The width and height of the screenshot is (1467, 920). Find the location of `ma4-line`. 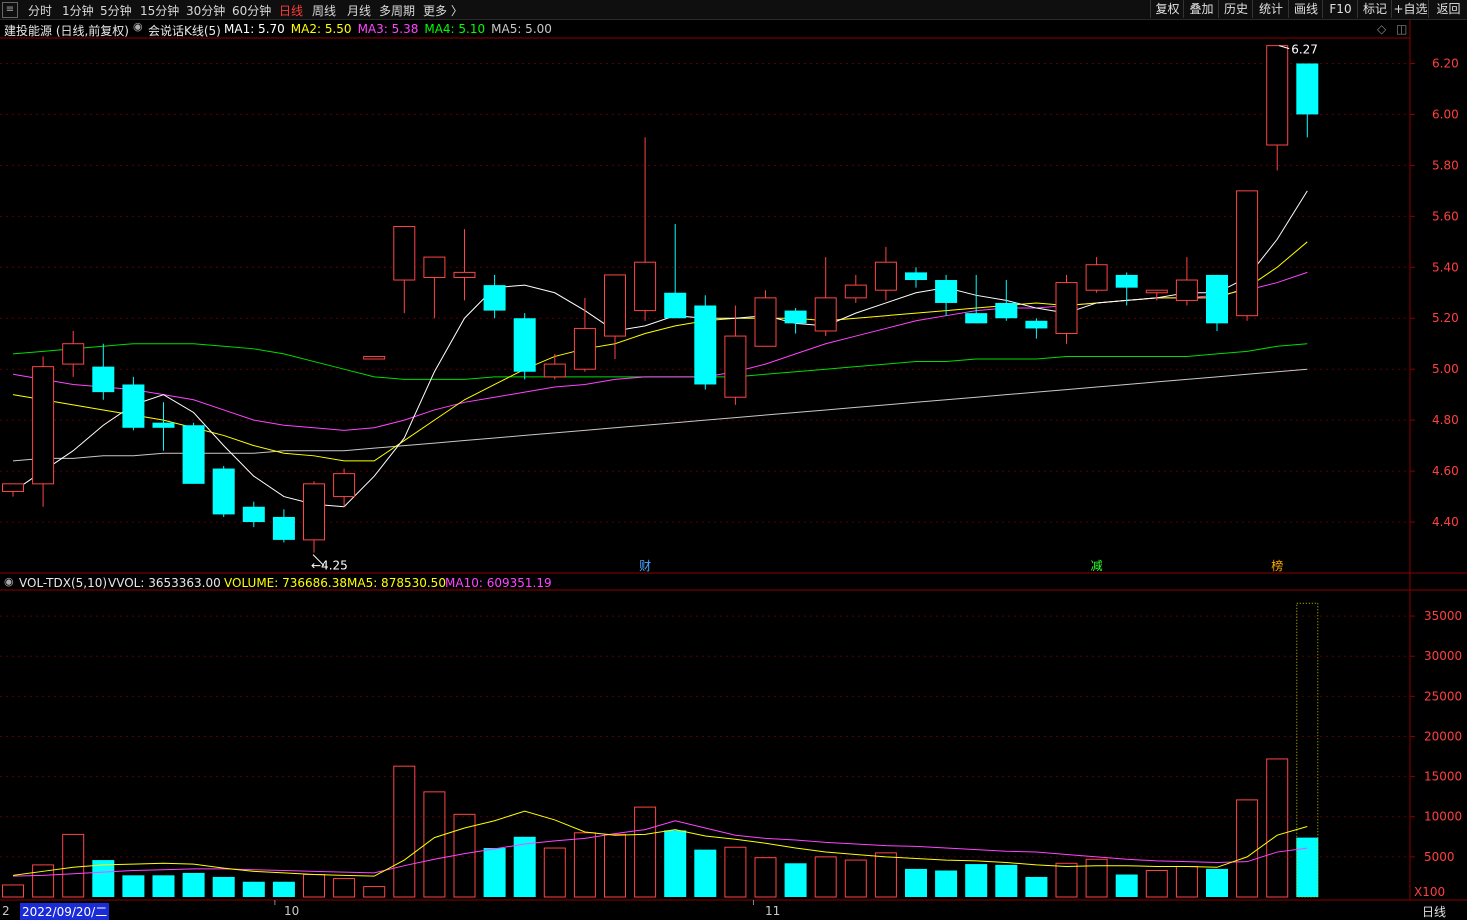

ma4-line is located at coordinates (660, 361).